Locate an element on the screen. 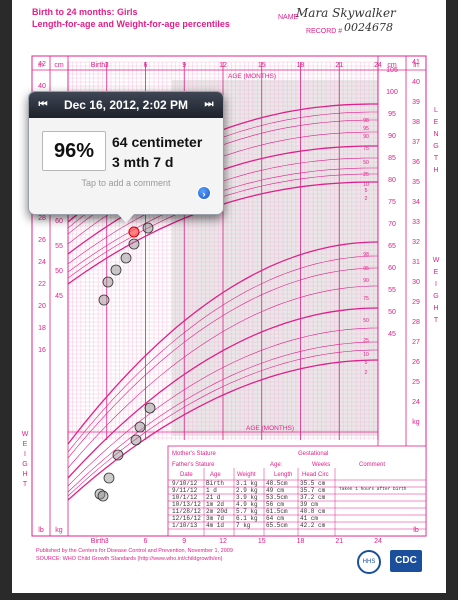 Image resolution: width=458 pixels, height=600 pixels. table-cell: 11/28/12 is located at coordinates (186, 511).